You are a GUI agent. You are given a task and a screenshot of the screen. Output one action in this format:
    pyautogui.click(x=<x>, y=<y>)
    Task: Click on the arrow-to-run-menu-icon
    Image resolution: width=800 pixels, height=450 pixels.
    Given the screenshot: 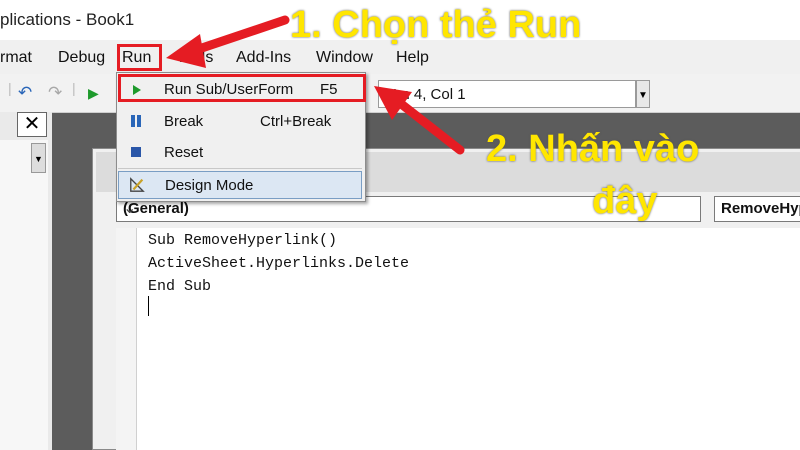 What is the action you would take?
    pyautogui.click(x=228, y=41)
    